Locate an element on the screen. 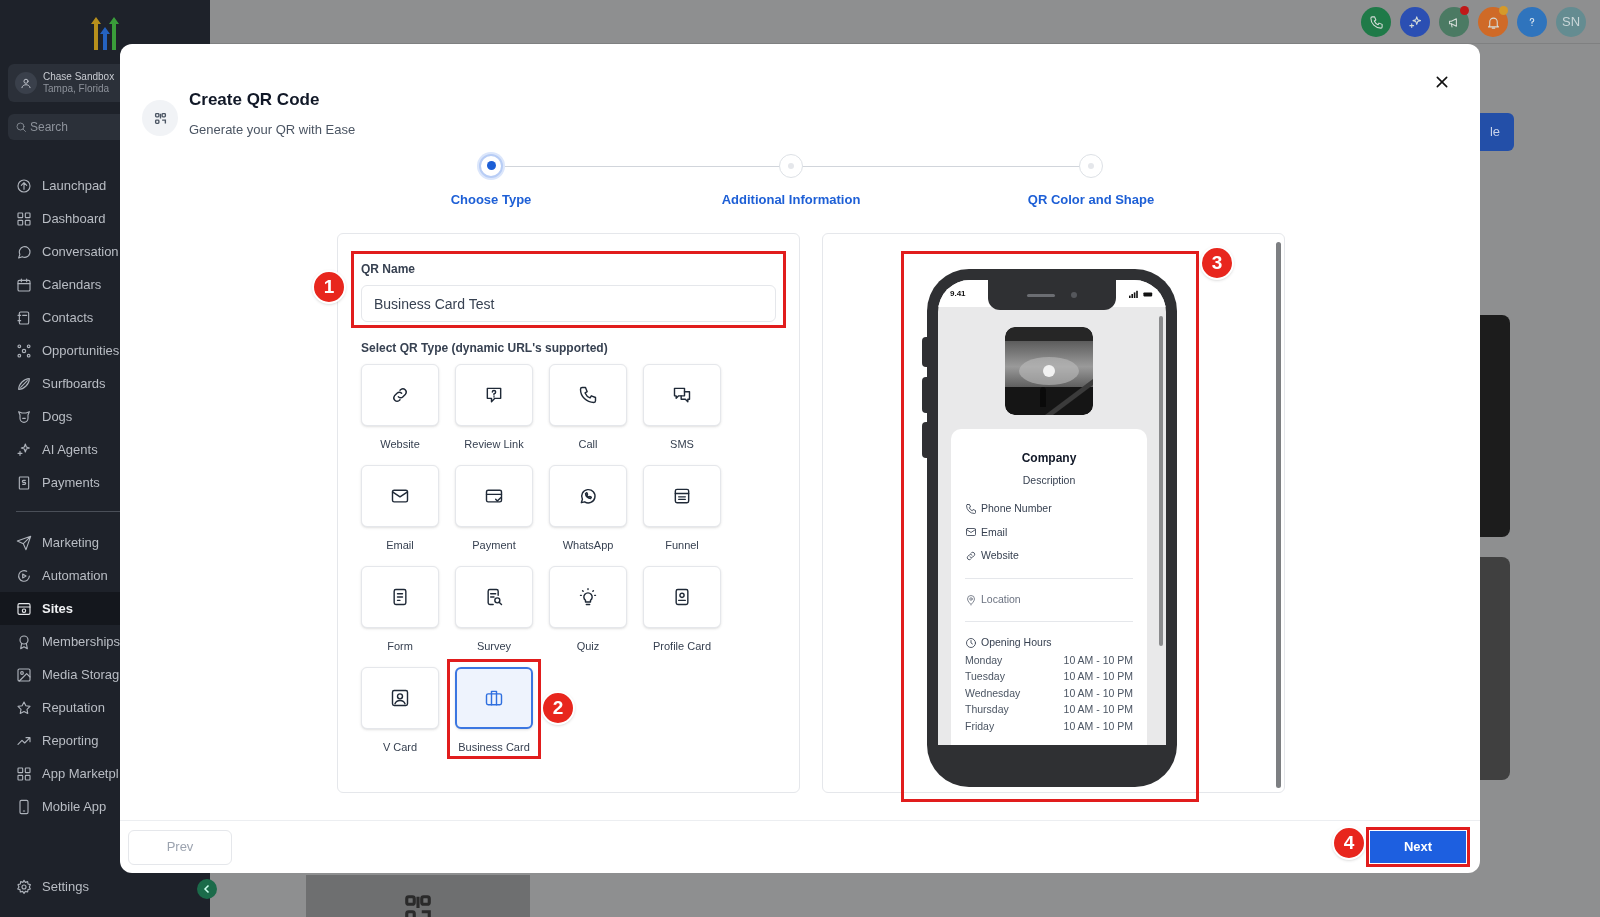 The width and height of the screenshot is (1600, 917). nav-item: Calendars is located at coordinates (105, 284).